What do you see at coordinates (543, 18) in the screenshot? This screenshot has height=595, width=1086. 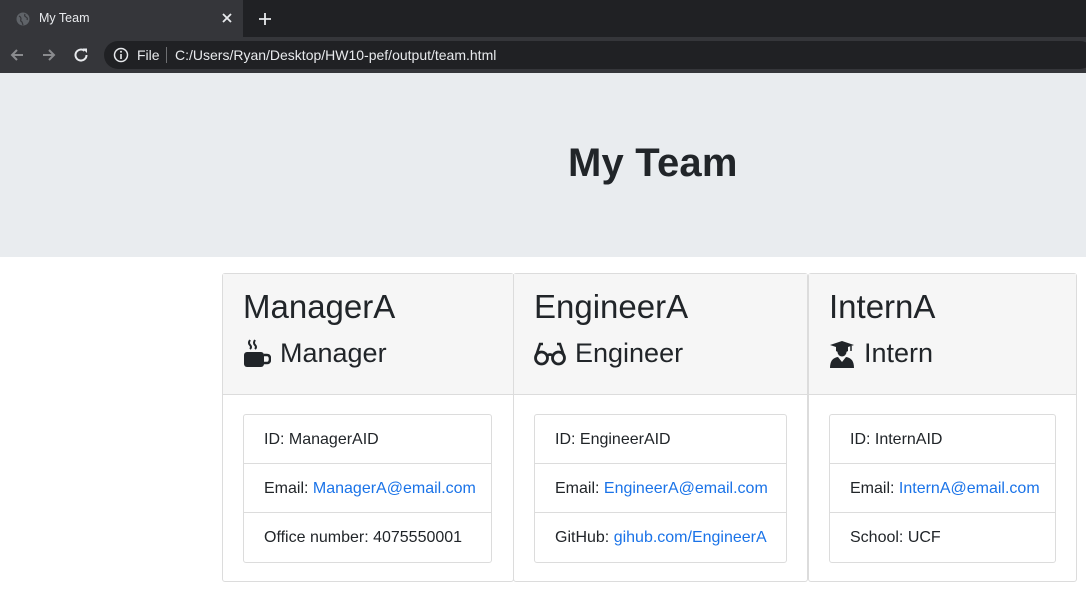 I see `browser-tab-bar: My Team` at bounding box center [543, 18].